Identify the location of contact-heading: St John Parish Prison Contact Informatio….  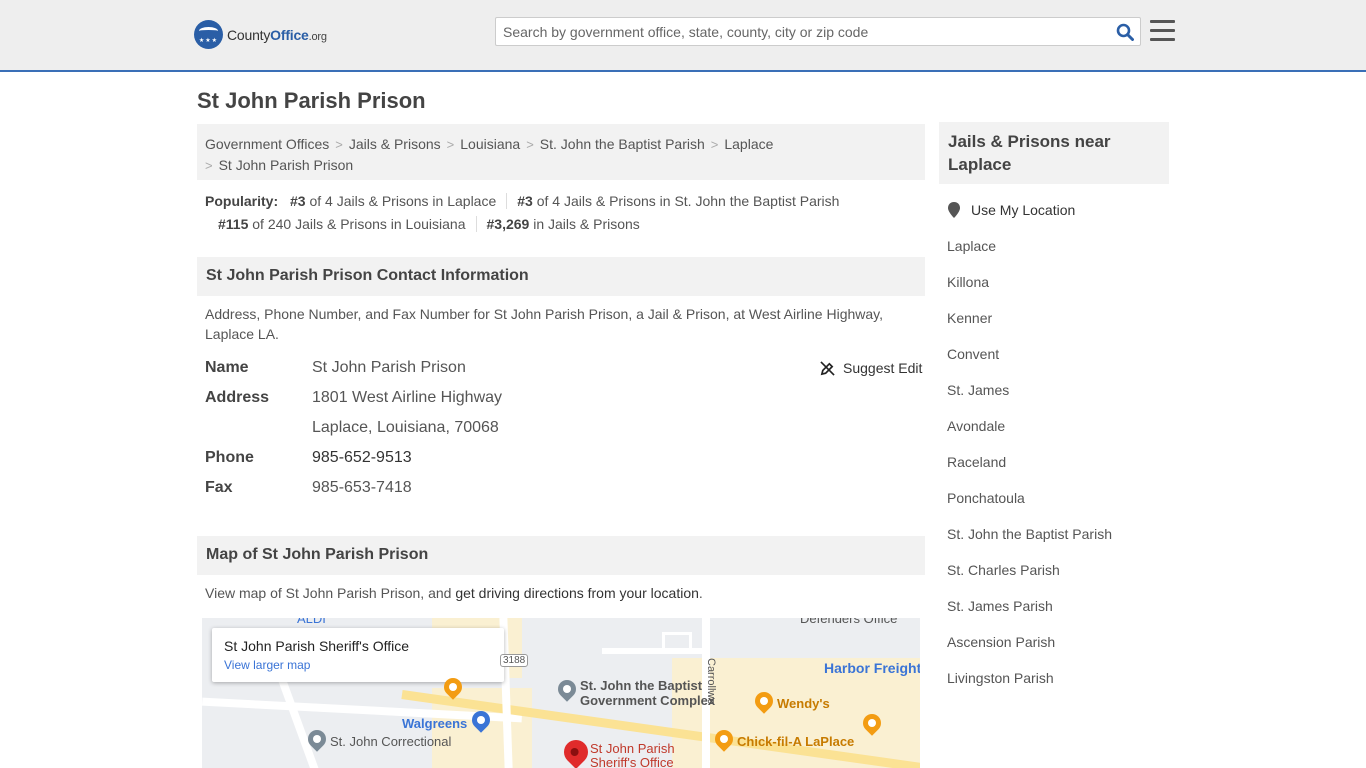
(561, 276).